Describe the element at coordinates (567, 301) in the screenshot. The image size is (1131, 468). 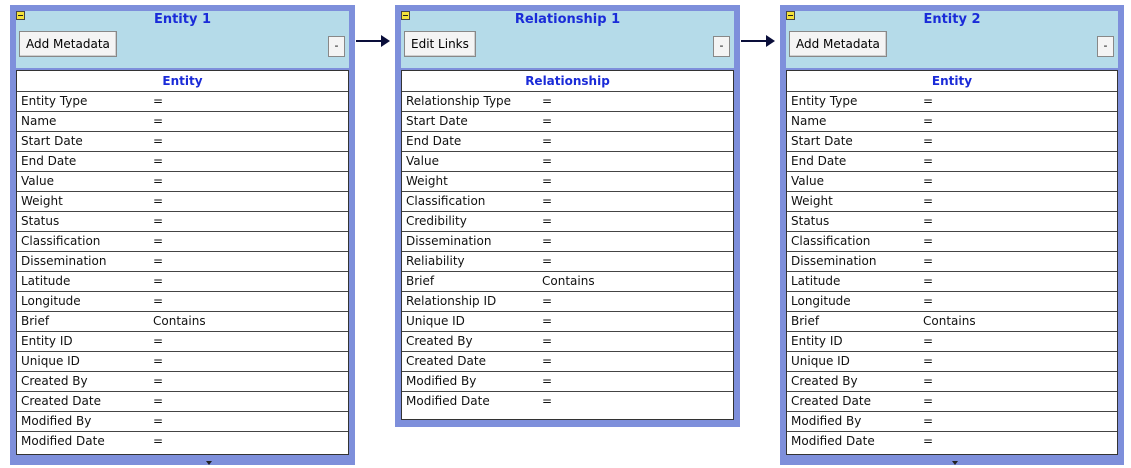
I see `table-row: Relationship ID =` at that location.